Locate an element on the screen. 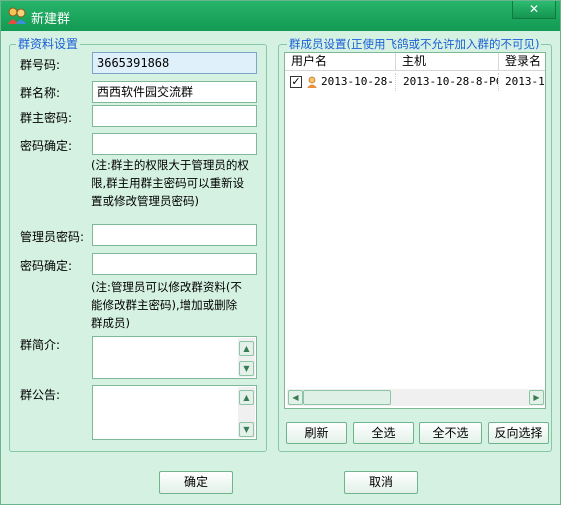 This screenshot has width=561, height=505. admin-note: (注:管理员可以修改群资料(不 能修改群主密码),增加或删除 群成员) is located at coordinates (166, 305).